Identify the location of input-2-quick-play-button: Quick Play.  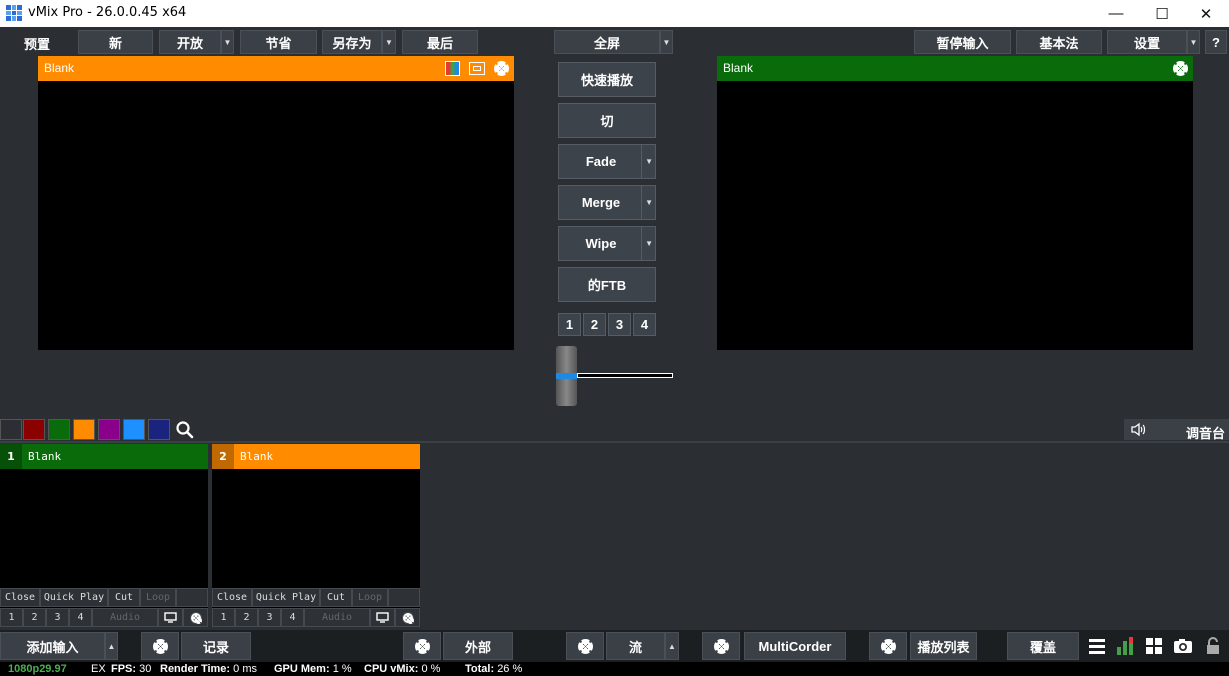
(286, 597).